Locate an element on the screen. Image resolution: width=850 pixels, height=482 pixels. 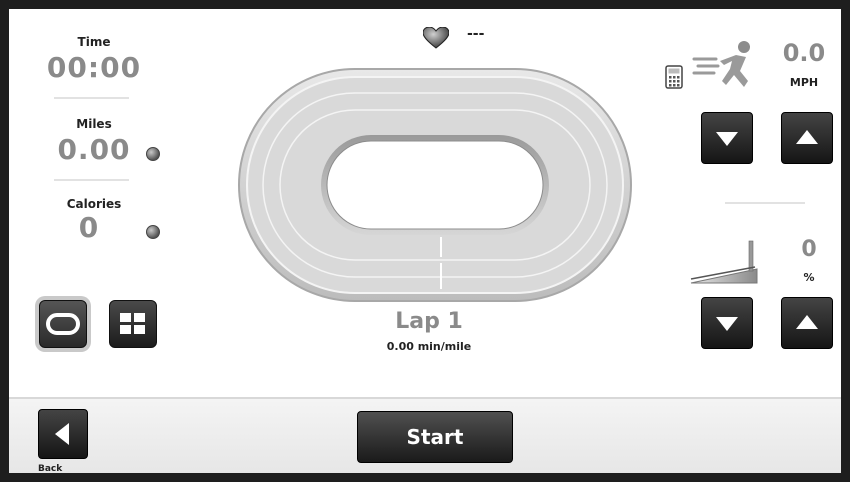
speed-up-button is located at coordinates (807, 138).